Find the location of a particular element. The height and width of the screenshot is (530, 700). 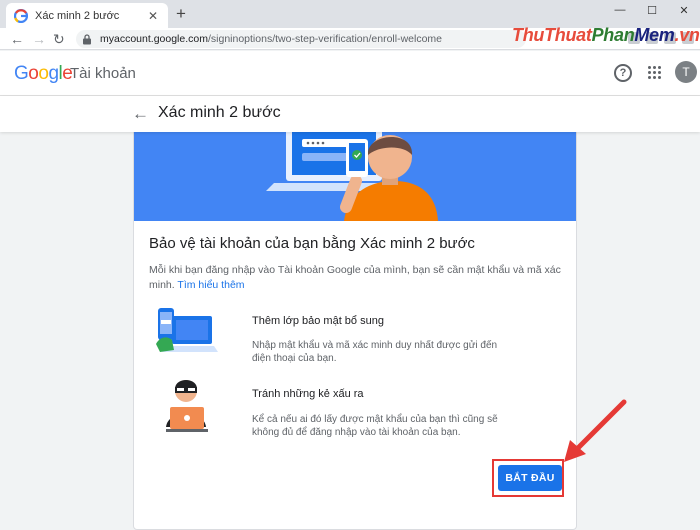

window-controls: — ☐ ✕ is located at coordinates (652, 10).